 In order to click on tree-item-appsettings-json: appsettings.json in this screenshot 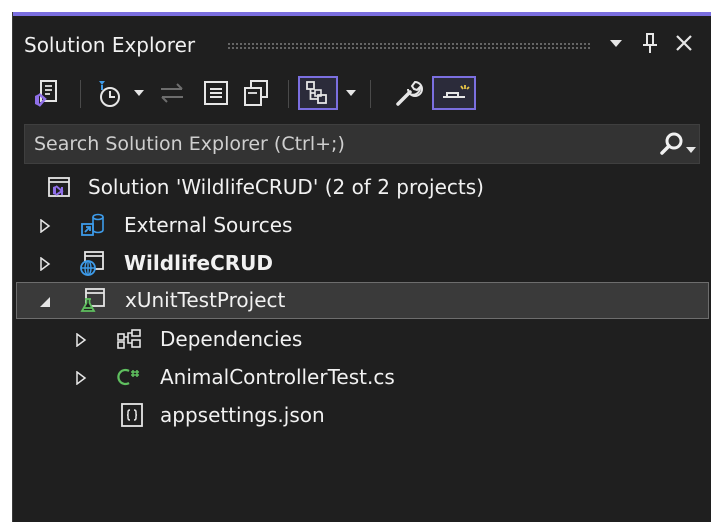, I will do `click(361, 415)`.